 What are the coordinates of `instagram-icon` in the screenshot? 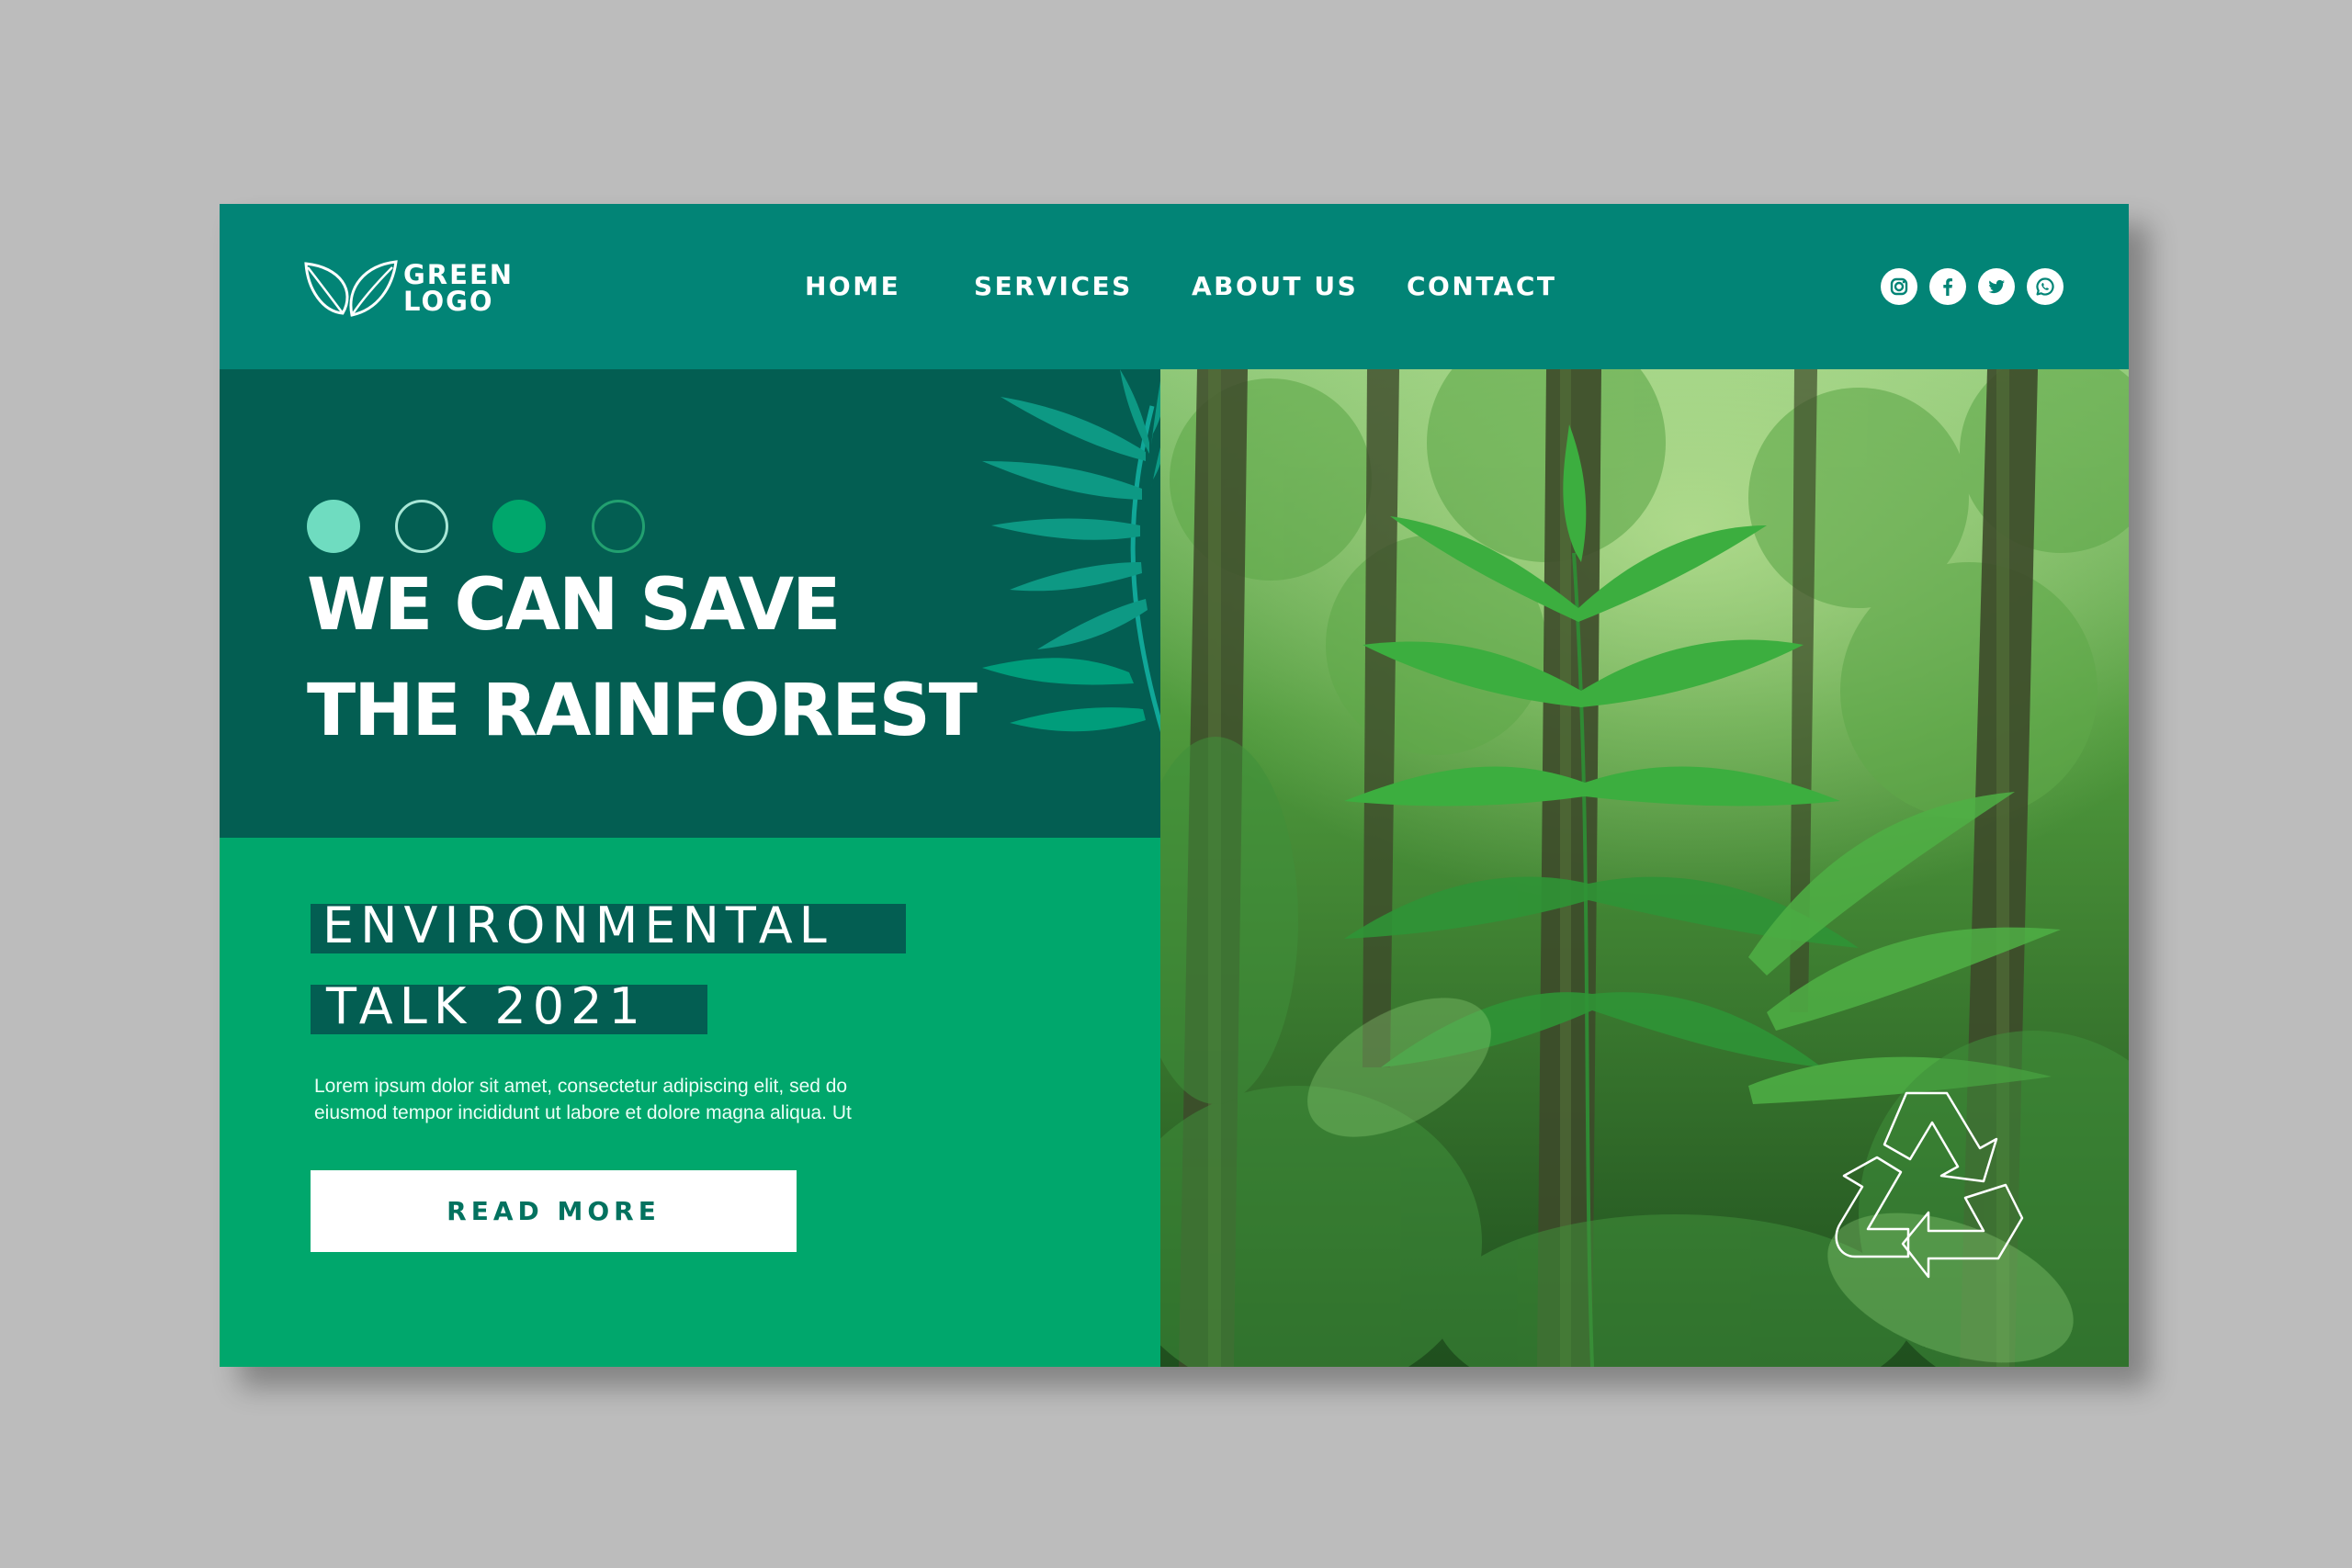 It's located at (1899, 286).